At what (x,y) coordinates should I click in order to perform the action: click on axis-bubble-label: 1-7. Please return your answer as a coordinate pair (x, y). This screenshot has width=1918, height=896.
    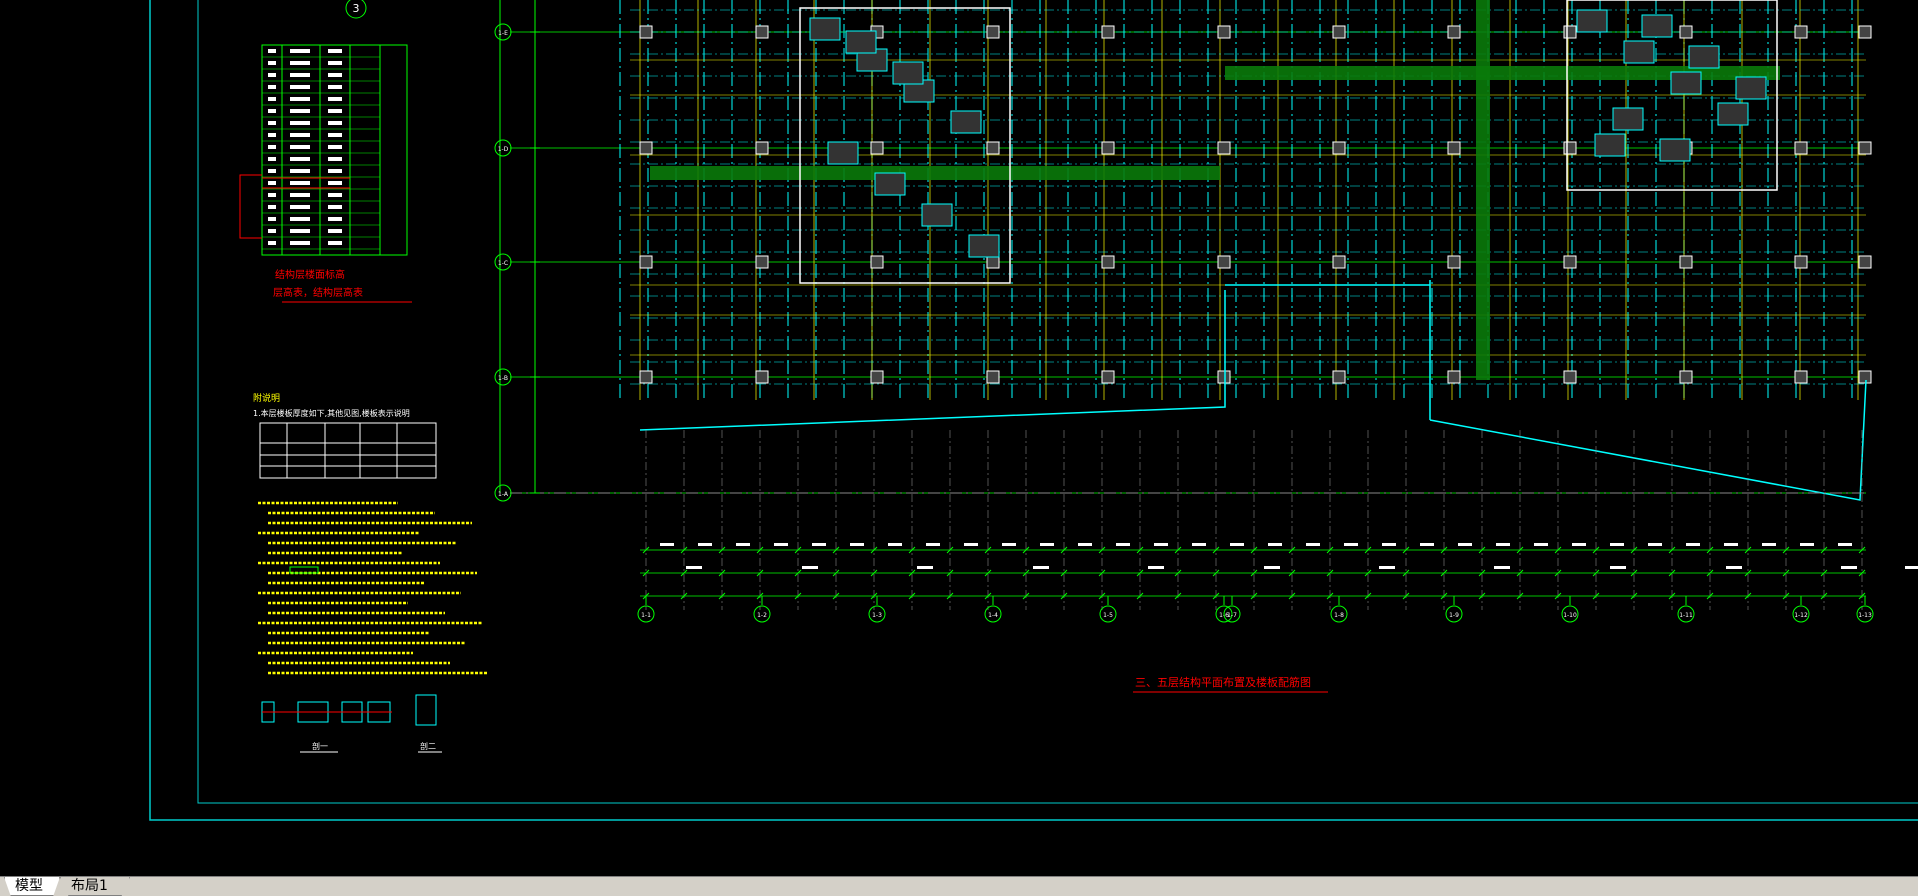
    Looking at the image, I should click on (1232, 615).